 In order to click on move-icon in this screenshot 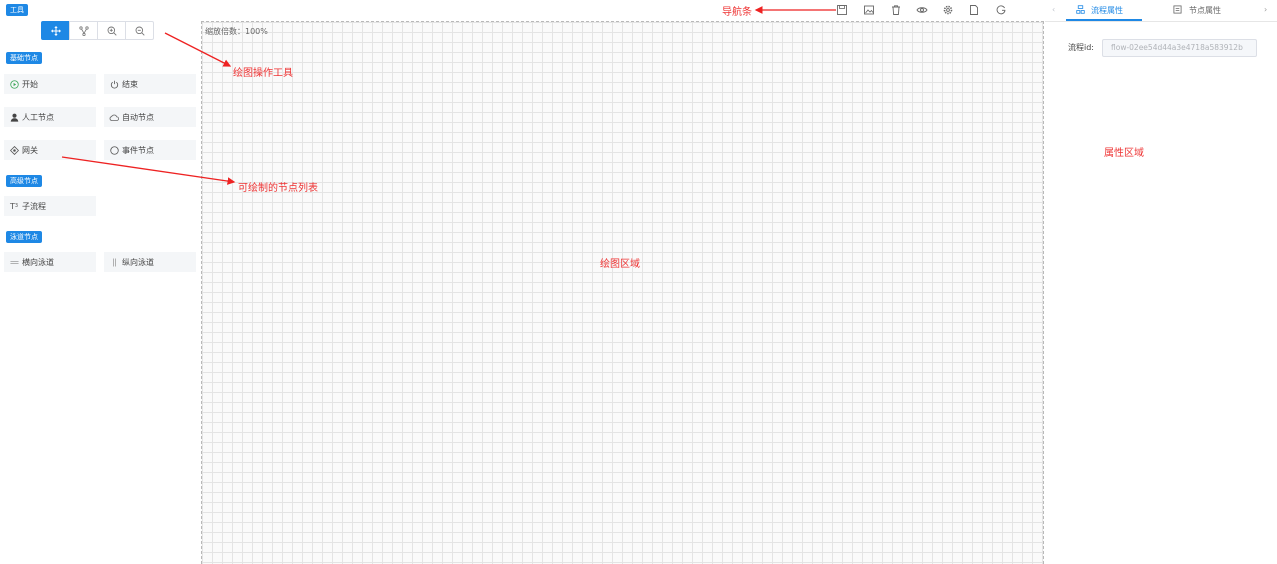, I will do `click(55, 30)`.